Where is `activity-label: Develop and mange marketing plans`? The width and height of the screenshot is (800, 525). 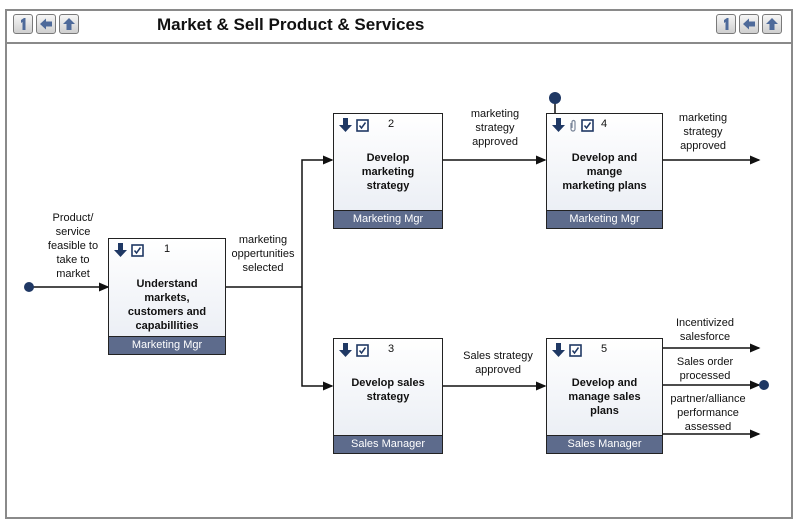
activity-label: Develop and mange marketing plans is located at coordinates (604, 172).